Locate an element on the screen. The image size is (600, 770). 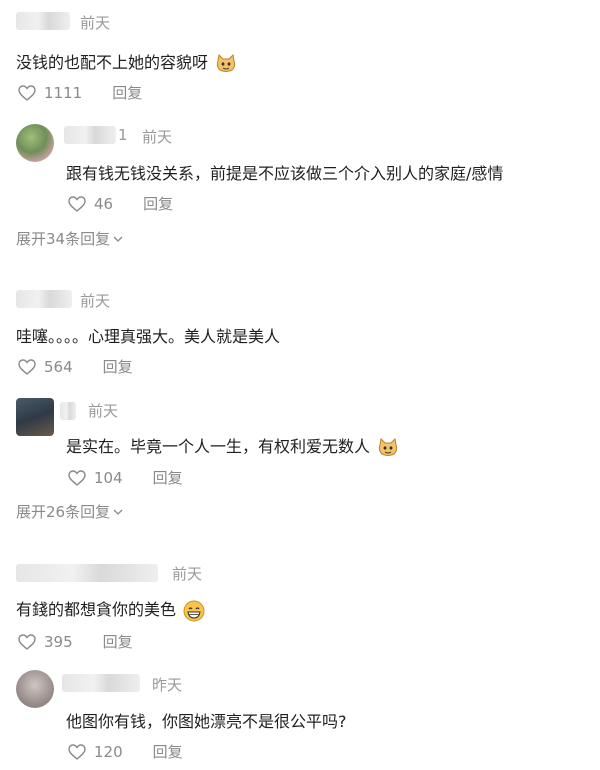
like-count: 1111 is located at coordinates (63, 92).